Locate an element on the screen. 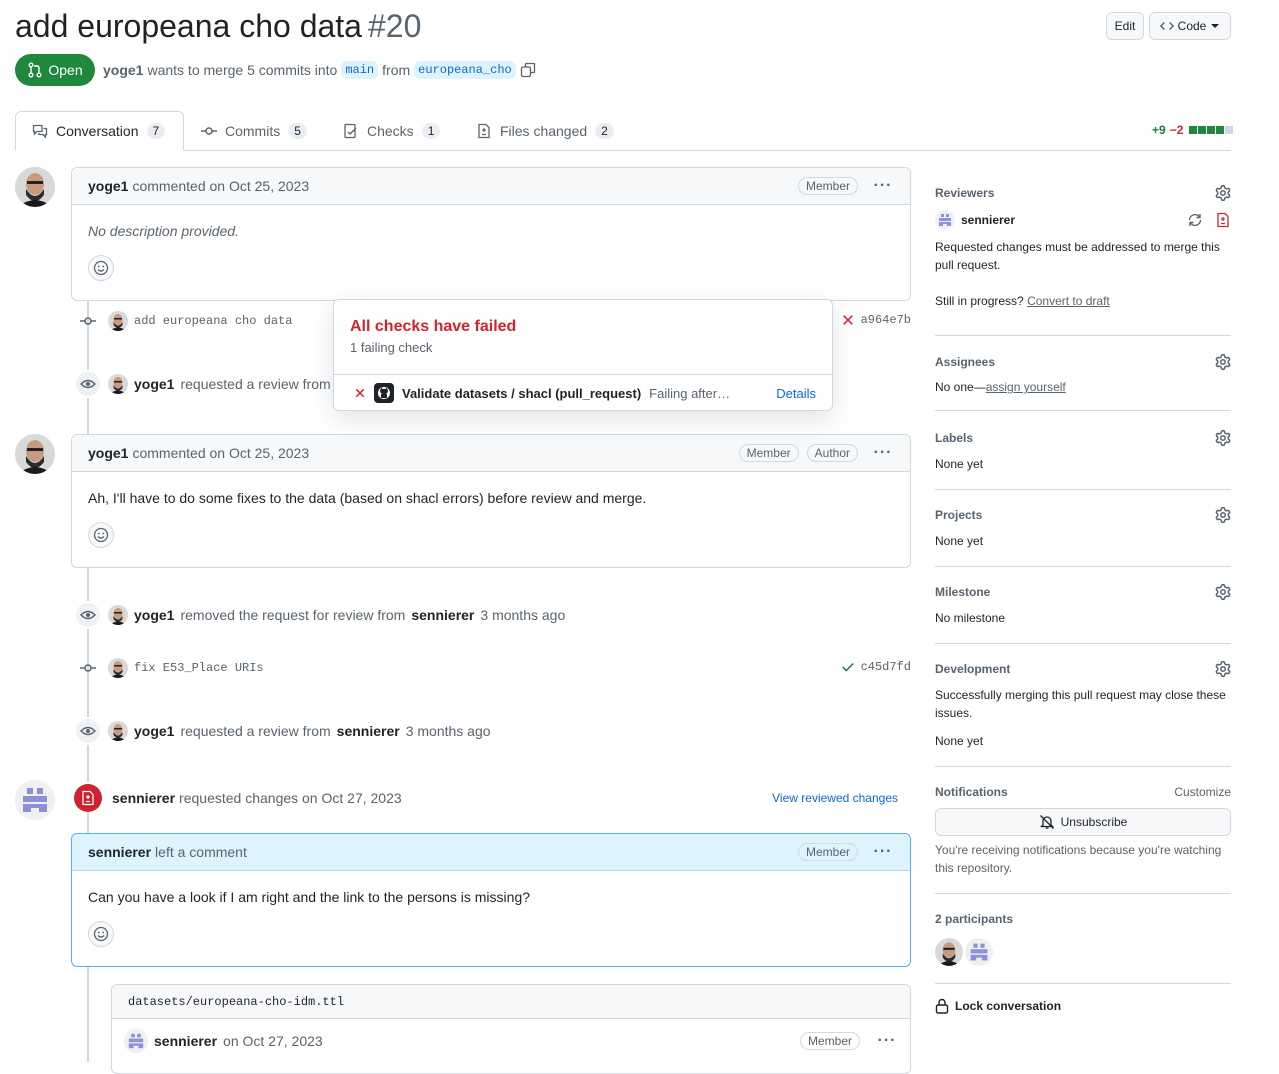  details-link: Details is located at coordinates (796, 393).